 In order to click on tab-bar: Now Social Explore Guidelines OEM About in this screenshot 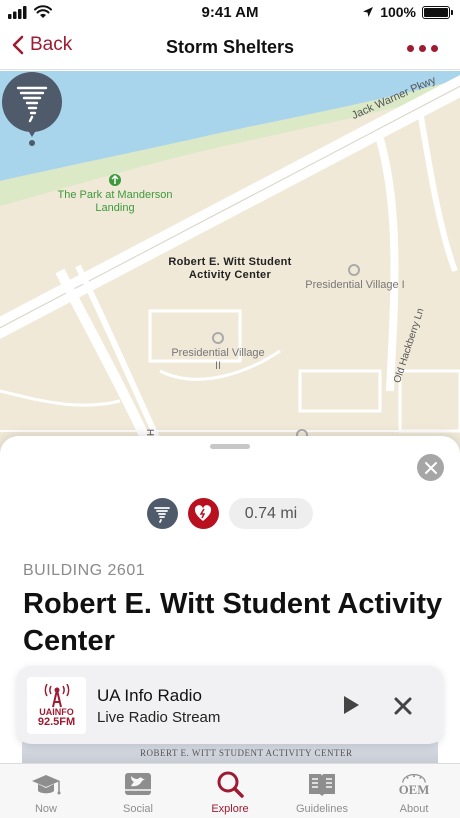, I will do `click(230, 790)`.